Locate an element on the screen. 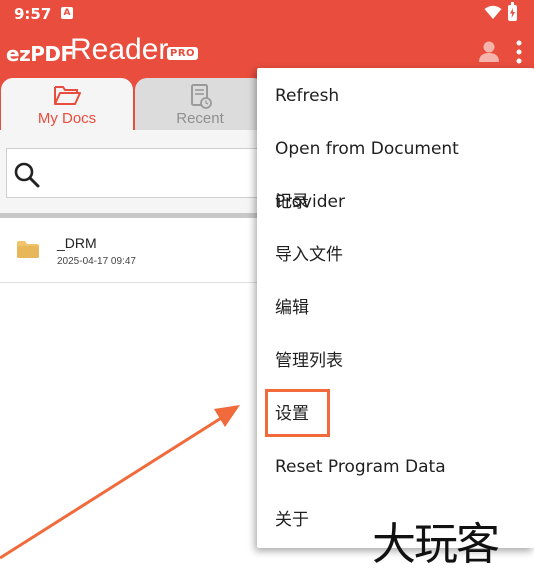 This screenshot has width=534, height=572. search-input is located at coordinates (136, 173).